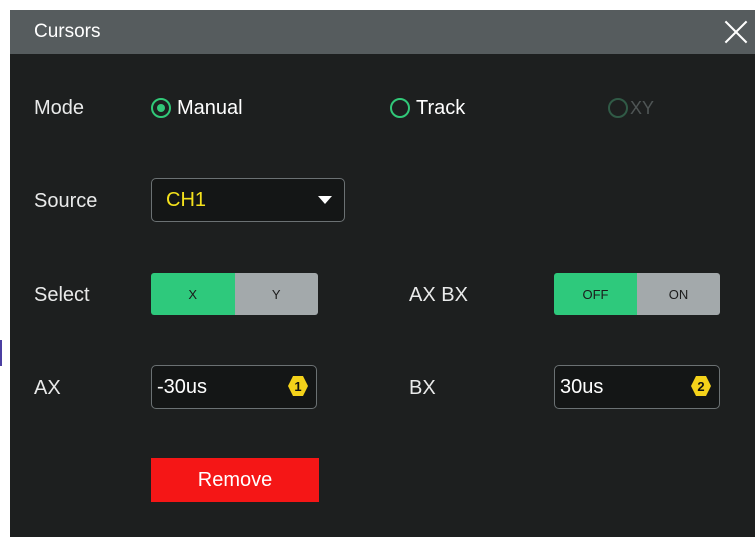  What do you see at coordinates (441, 108) in the screenshot?
I see `mode-option-label: Track` at bounding box center [441, 108].